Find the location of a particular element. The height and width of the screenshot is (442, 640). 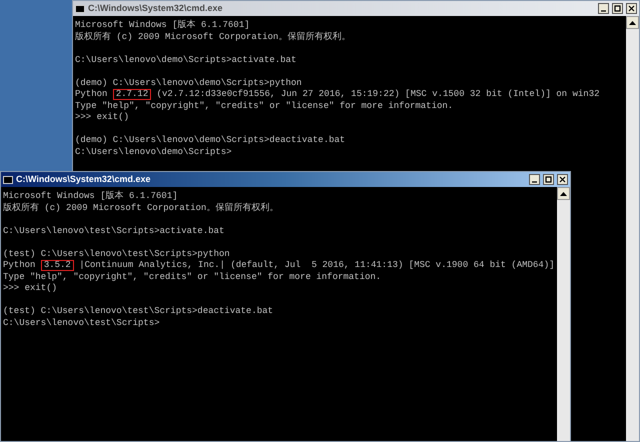

version-highlight: 2.7.12 is located at coordinates (132, 94).